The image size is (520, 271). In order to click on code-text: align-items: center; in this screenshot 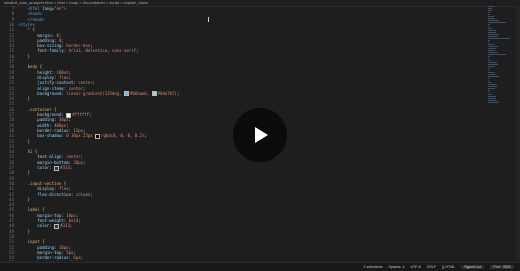, I will do `click(51, 88)`.